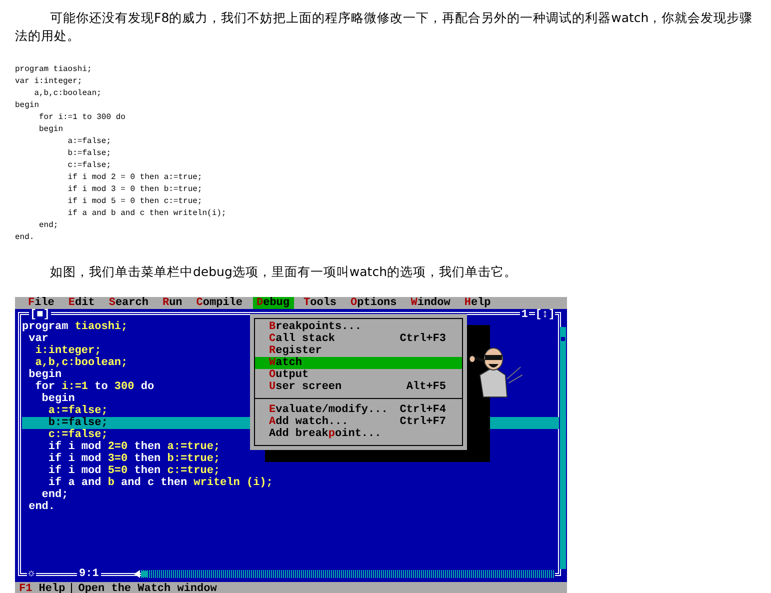  What do you see at coordinates (358, 339) in the screenshot?
I see `menu-option: Call stack Ctrl+F3` at bounding box center [358, 339].